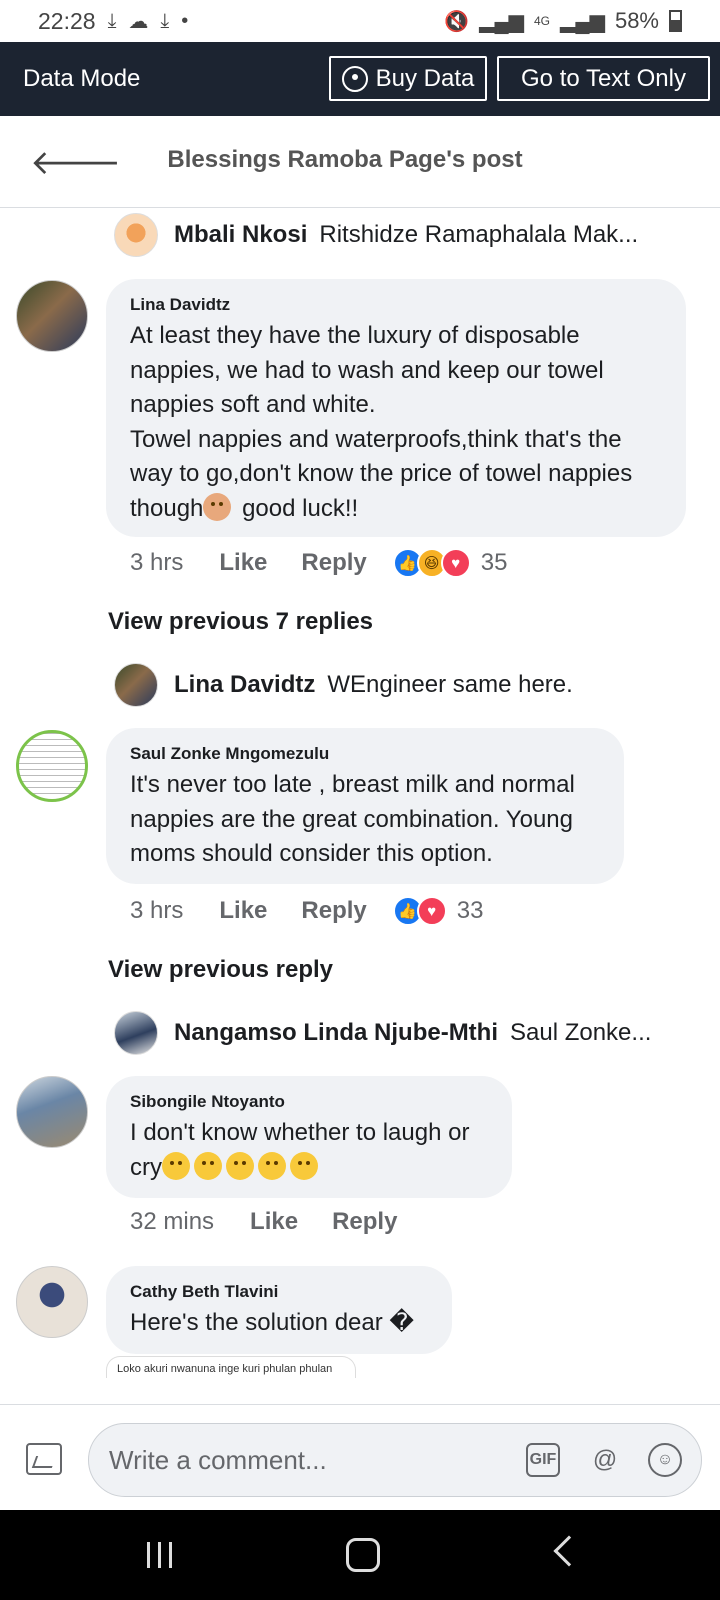  What do you see at coordinates (542, 21) in the screenshot?
I see `network-type: 4G` at bounding box center [542, 21].